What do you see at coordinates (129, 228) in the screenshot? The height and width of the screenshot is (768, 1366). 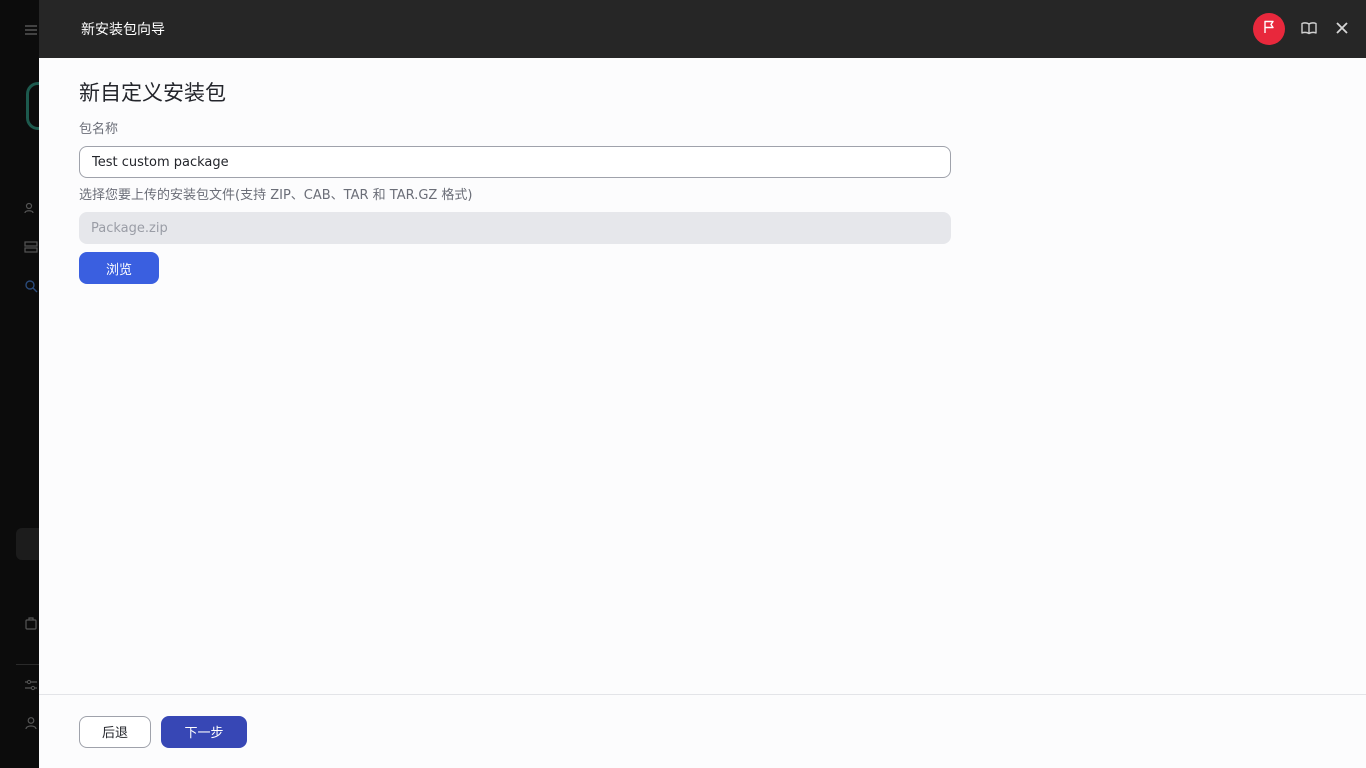 I see `file-path-placeholder: Package.zip` at bounding box center [129, 228].